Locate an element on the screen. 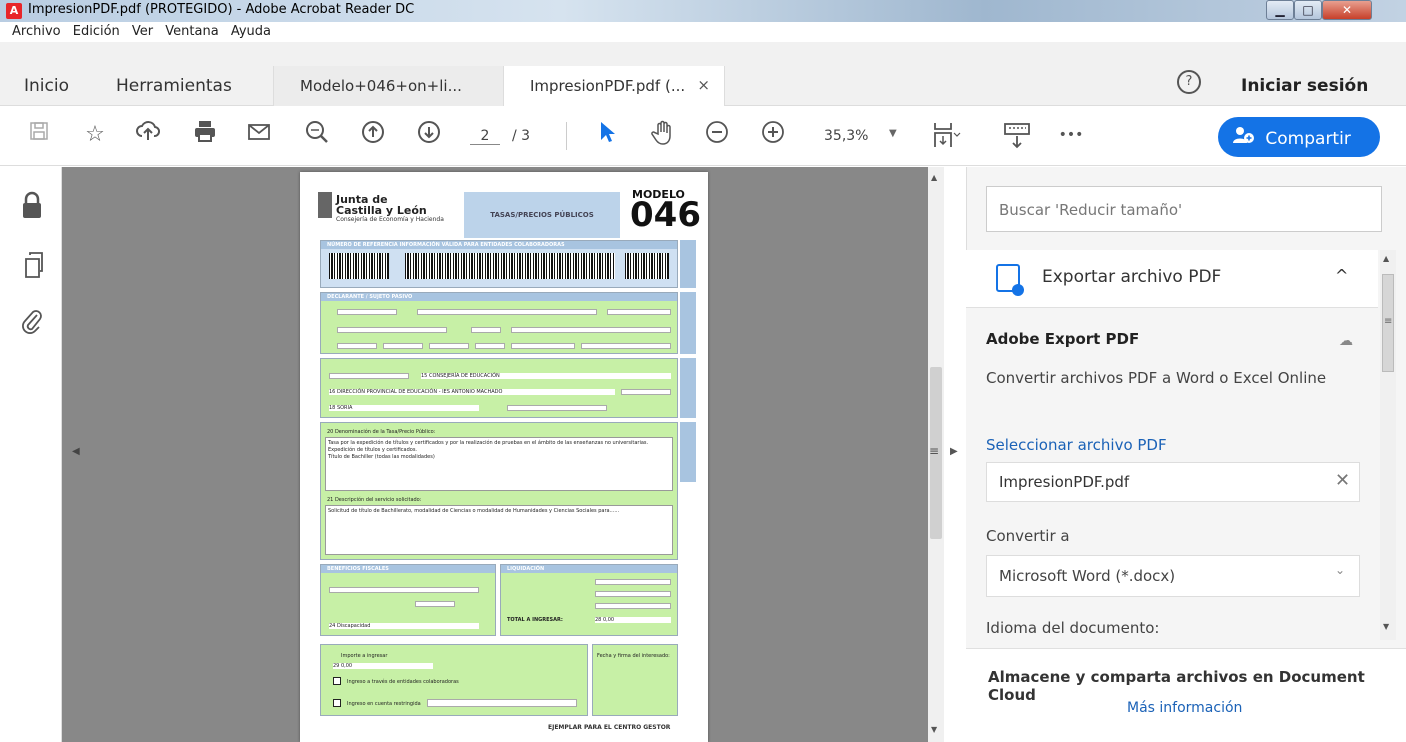 Image resolution: width=1406 pixels, height=742 pixels. next-page-icon is located at coordinates (429, 135).